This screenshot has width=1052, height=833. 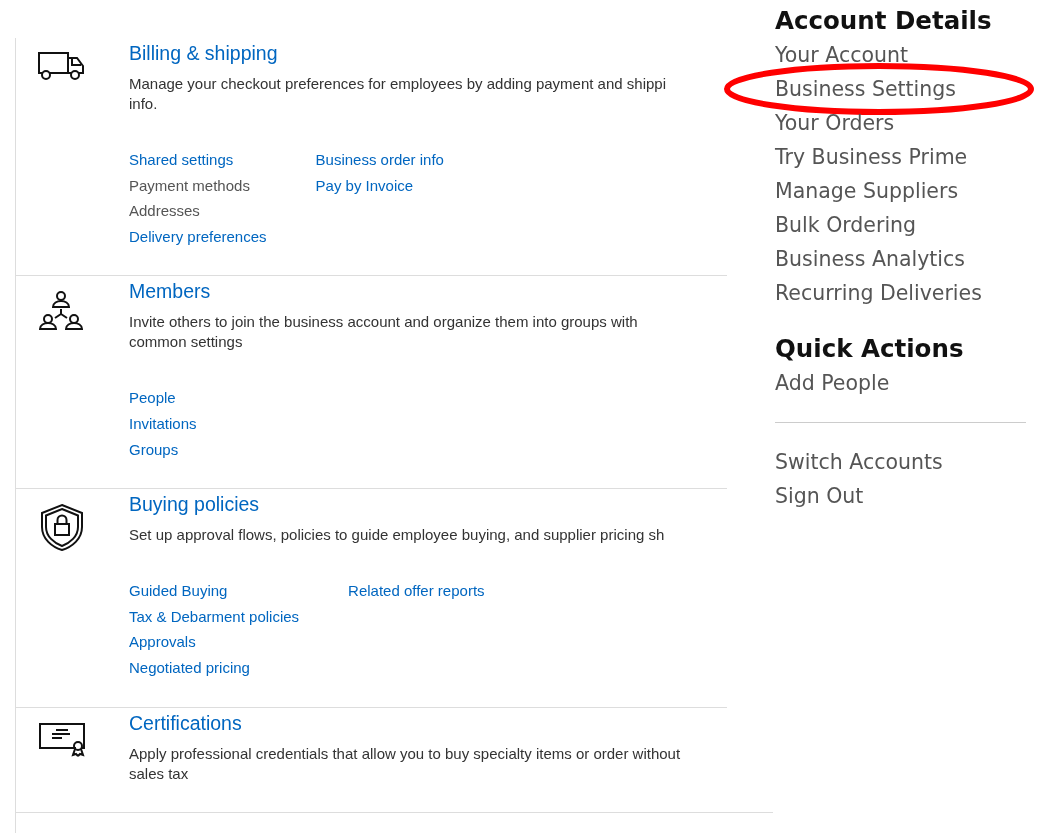 I want to click on section-title-link: Buying policies, so click(x=194, y=504).